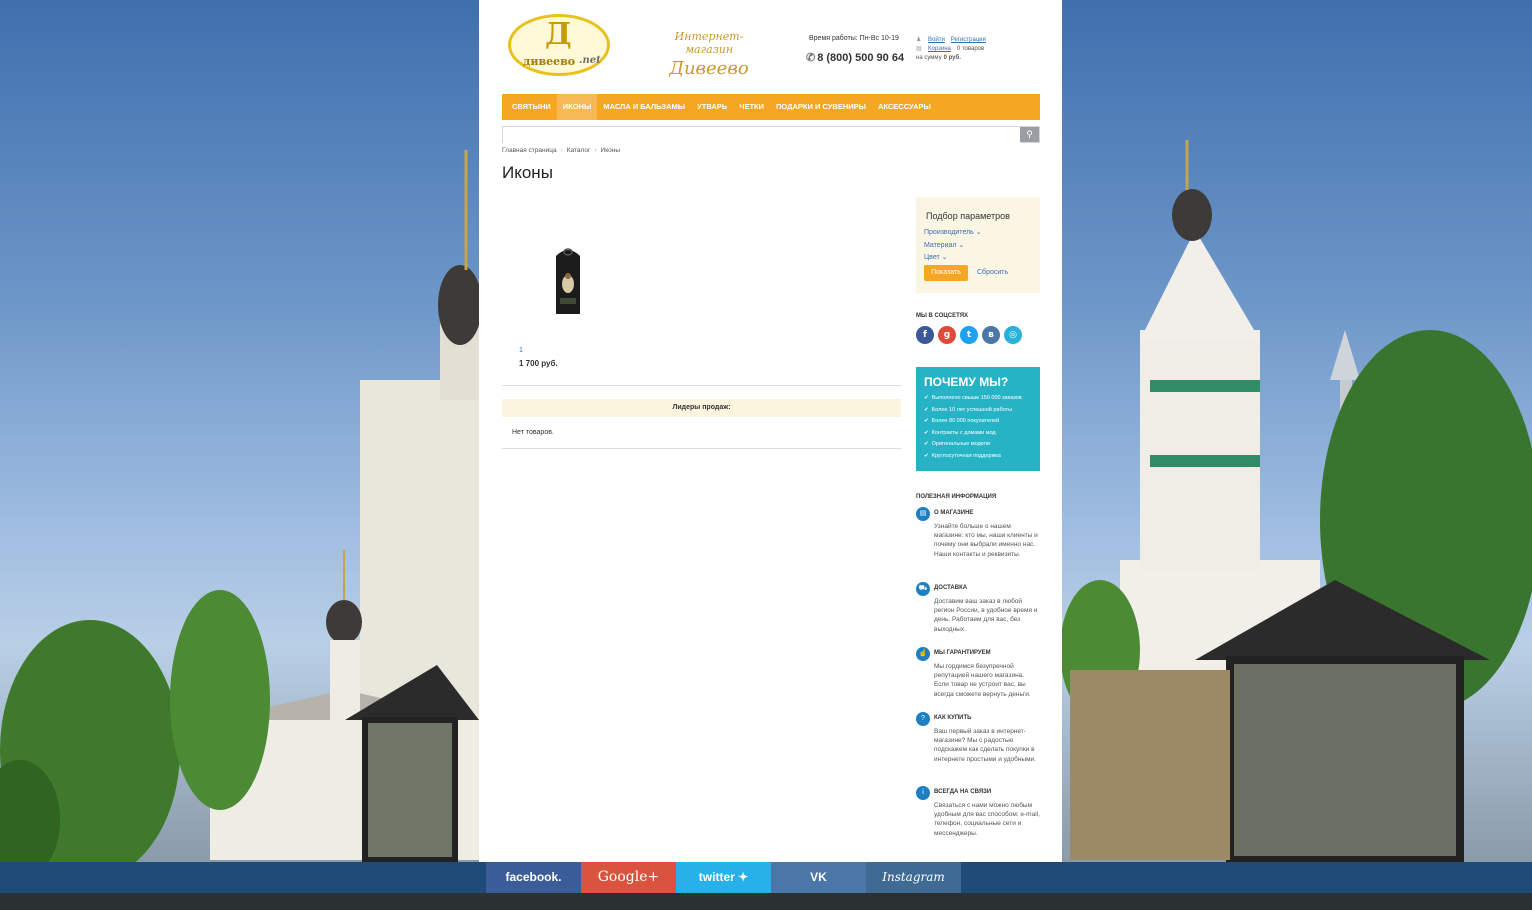  What do you see at coordinates (949, 232) in the screenshot?
I see `filter-manufacturer-label: Производитель` at bounding box center [949, 232].